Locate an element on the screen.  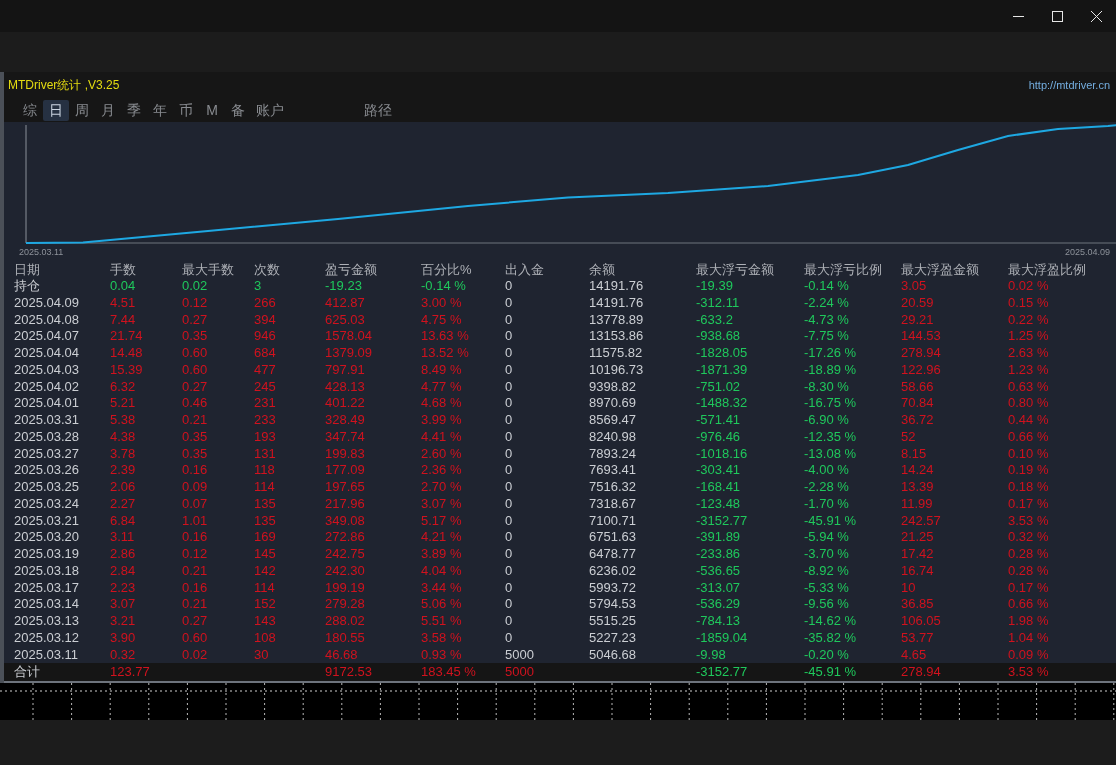
table-cell: -45.91 % is located at coordinates (830, 672).